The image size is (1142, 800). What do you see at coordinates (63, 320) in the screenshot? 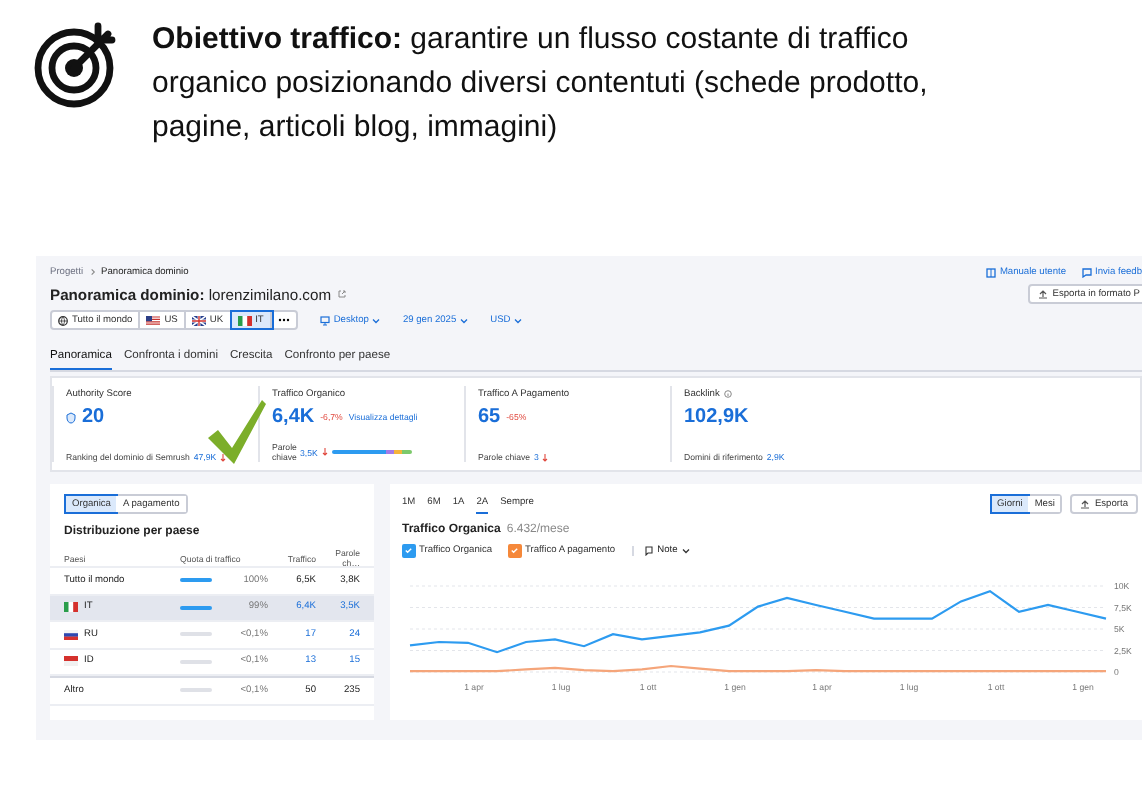
I see `globe-icon` at bounding box center [63, 320].